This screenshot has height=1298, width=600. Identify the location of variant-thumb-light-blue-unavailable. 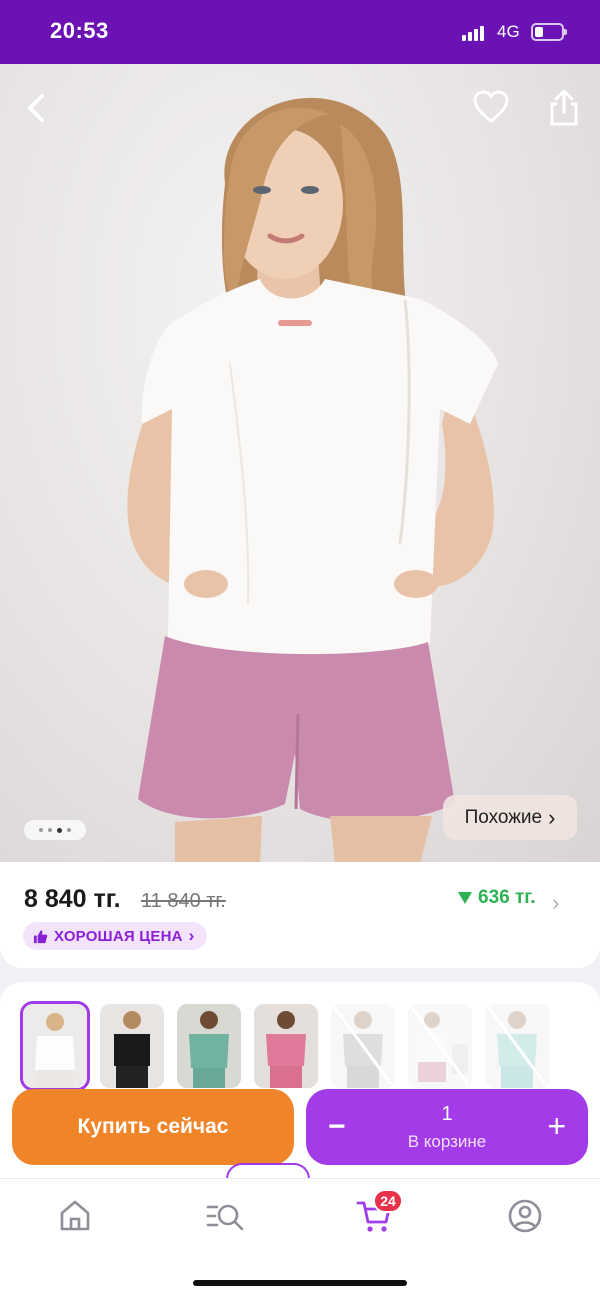
(517, 1046).